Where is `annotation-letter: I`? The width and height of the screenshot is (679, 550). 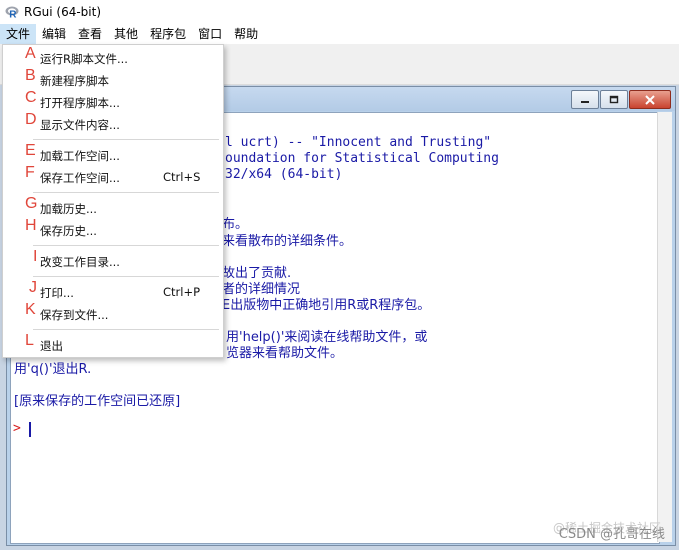 annotation-letter: I is located at coordinates (35, 256).